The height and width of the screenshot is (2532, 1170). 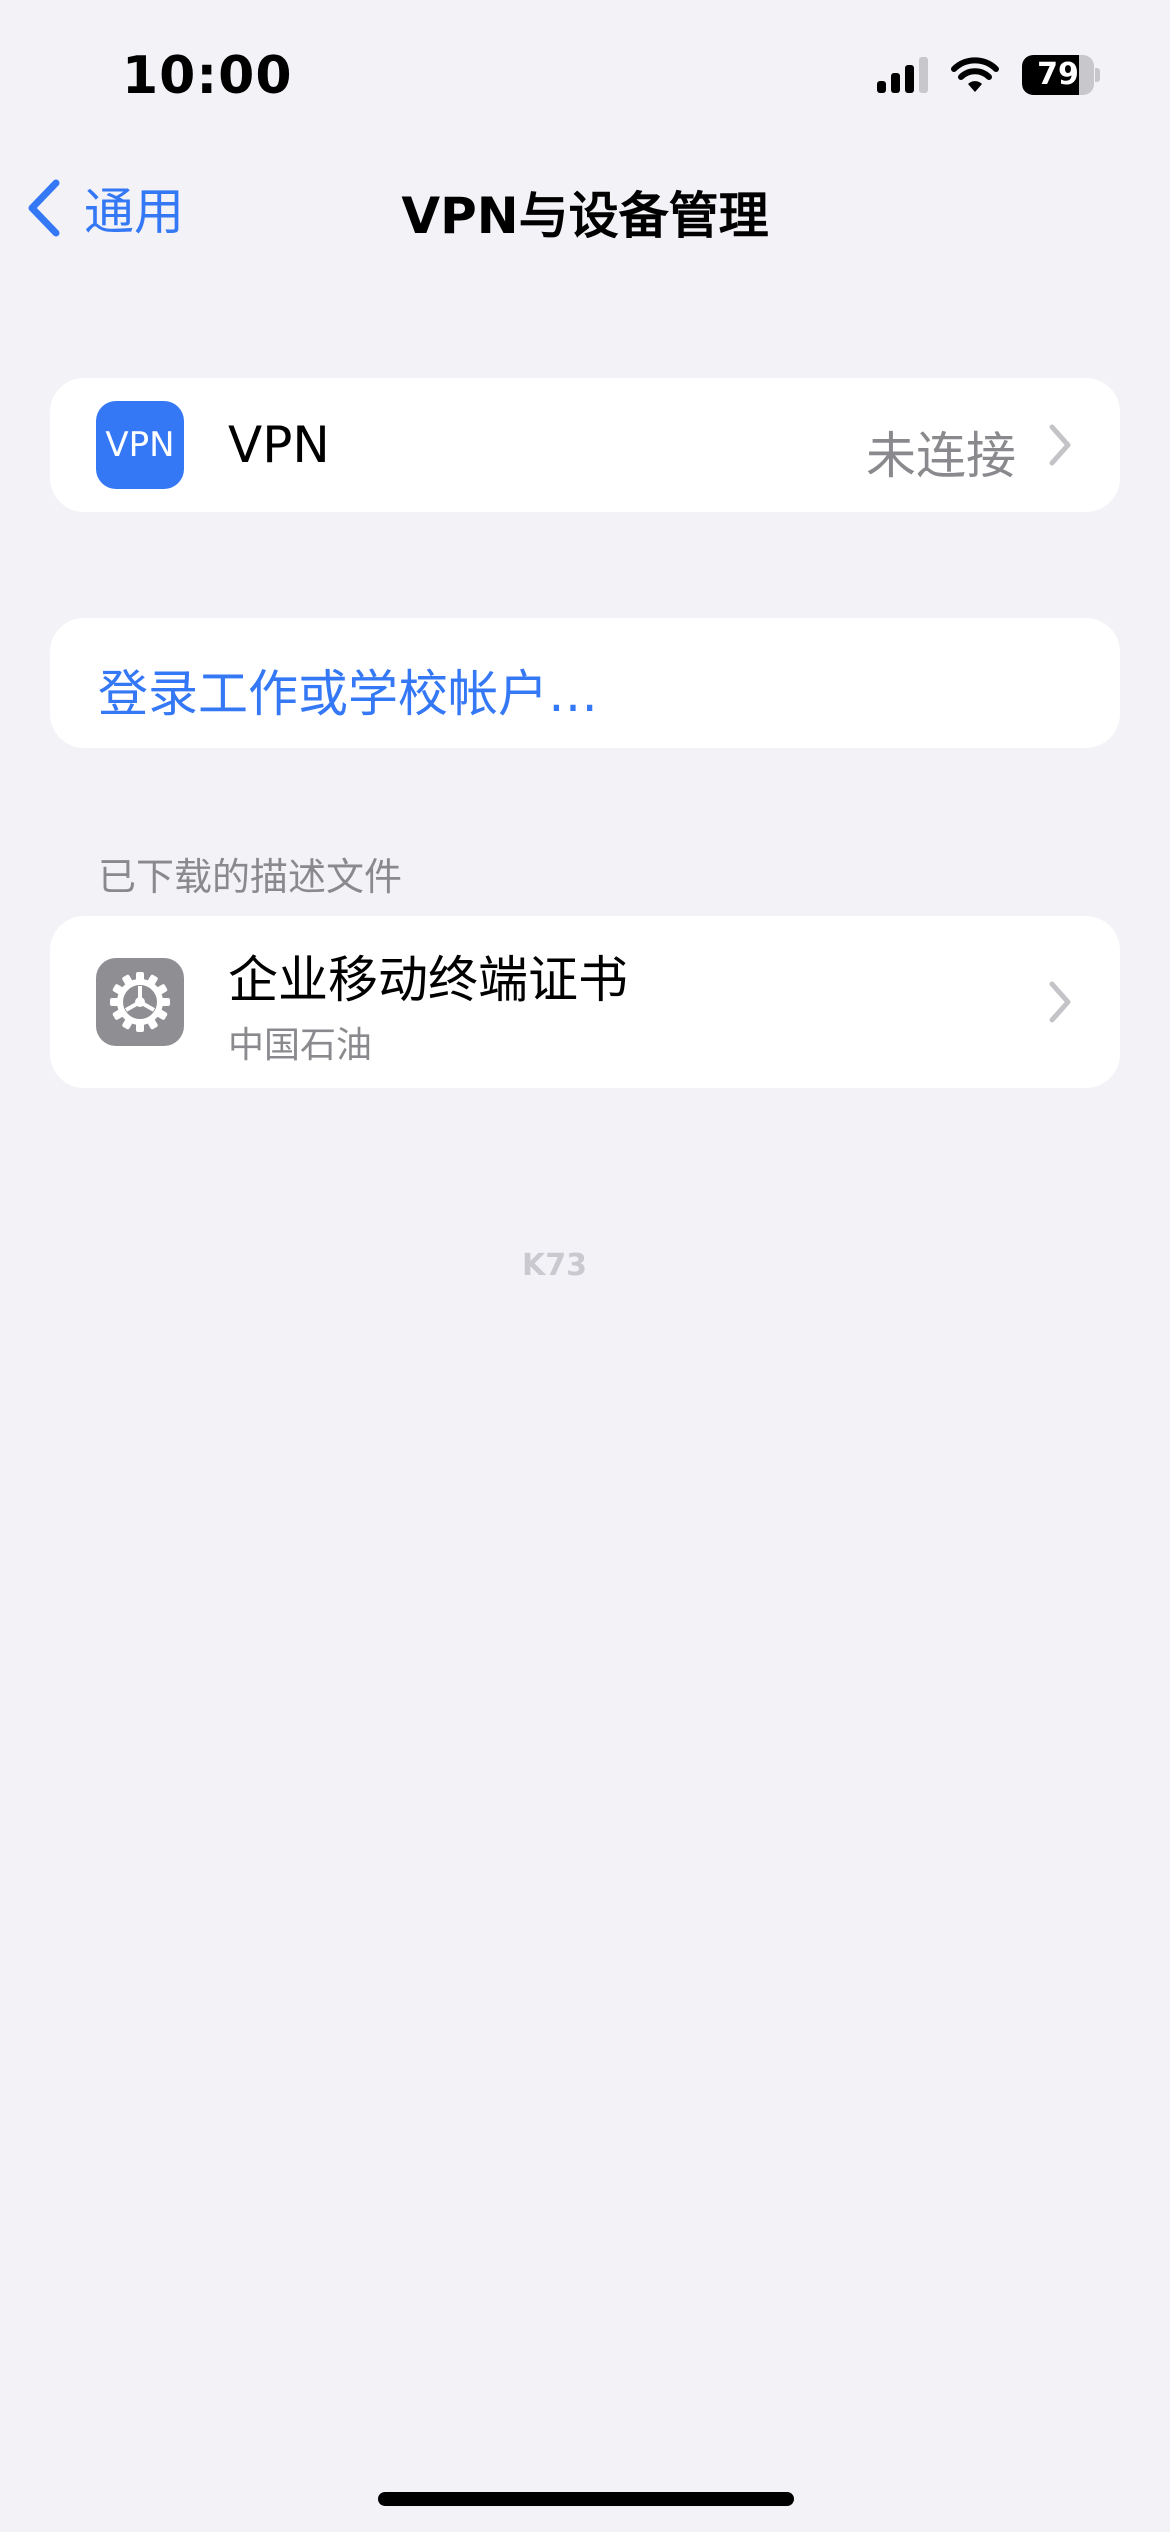 I want to click on home-indicator, so click(x=586, y=2499).